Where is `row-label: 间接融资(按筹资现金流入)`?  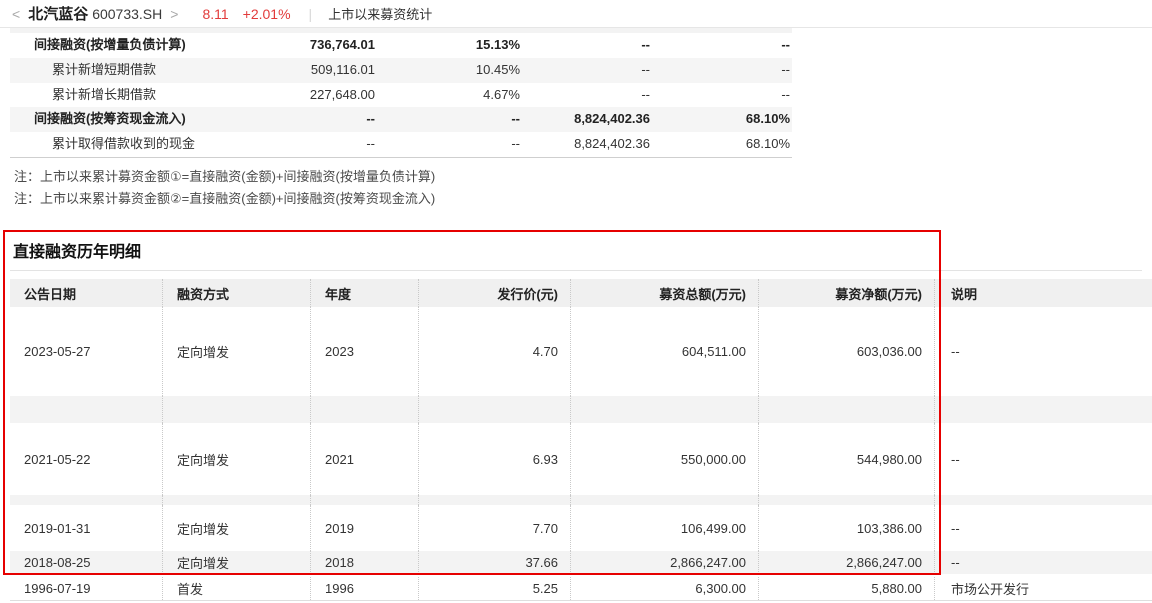 row-label: 间接融资(按筹资现金流入) is located at coordinates (110, 119).